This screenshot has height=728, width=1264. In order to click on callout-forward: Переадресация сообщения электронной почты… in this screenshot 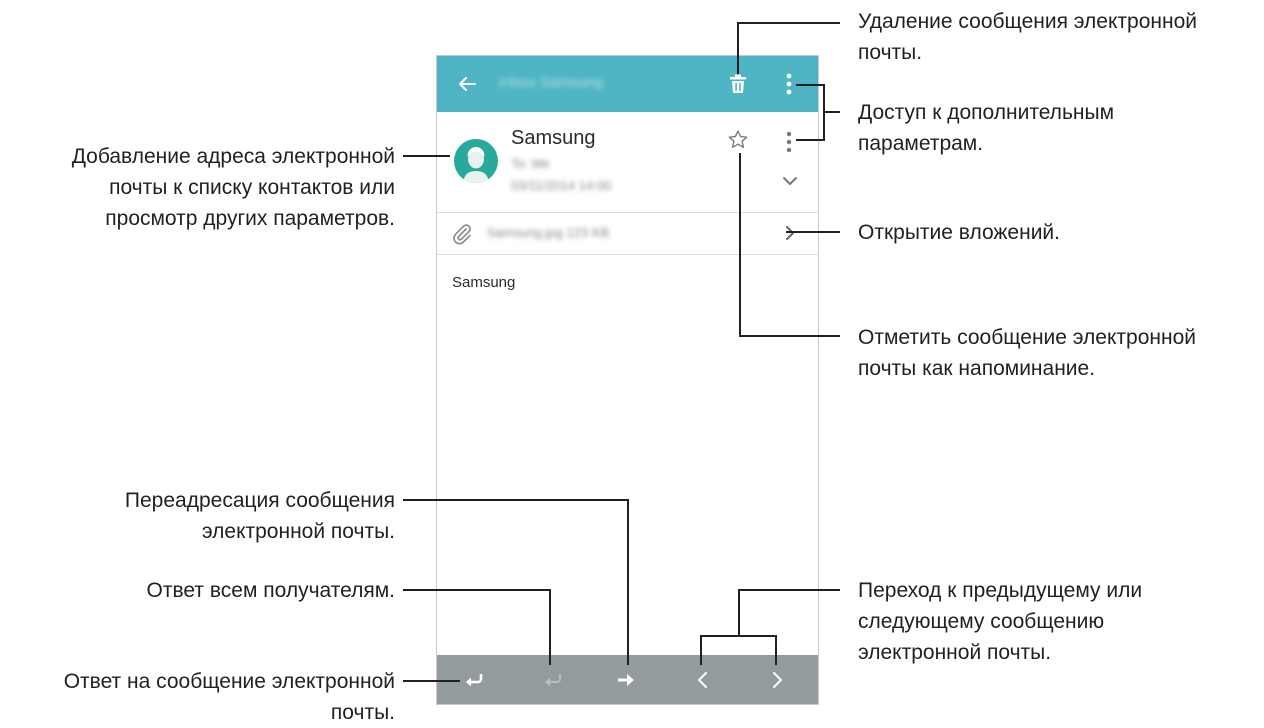, I will do `click(259, 516)`.